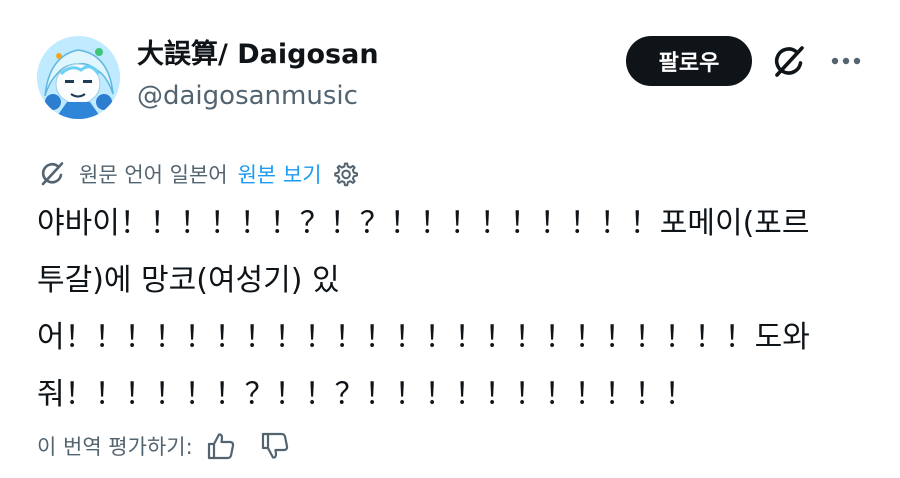 This screenshot has height=478, width=900. I want to click on avatar, so click(78, 77).